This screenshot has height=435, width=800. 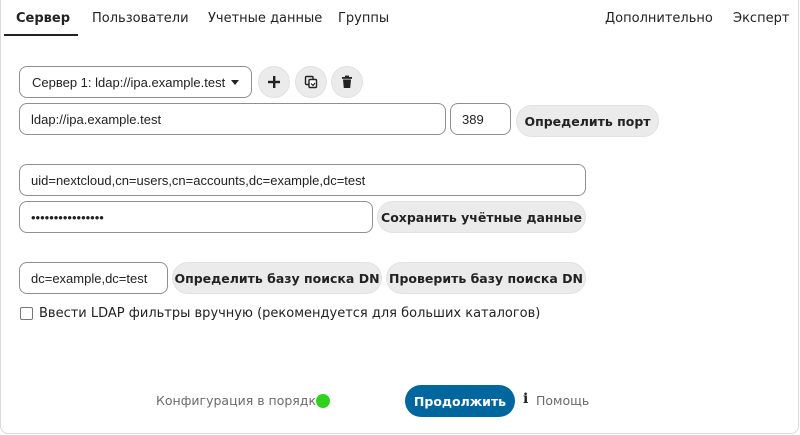 What do you see at coordinates (761, 18) in the screenshot?
I see `tab-expert: Эксперт` at bounding box center [761, 18].